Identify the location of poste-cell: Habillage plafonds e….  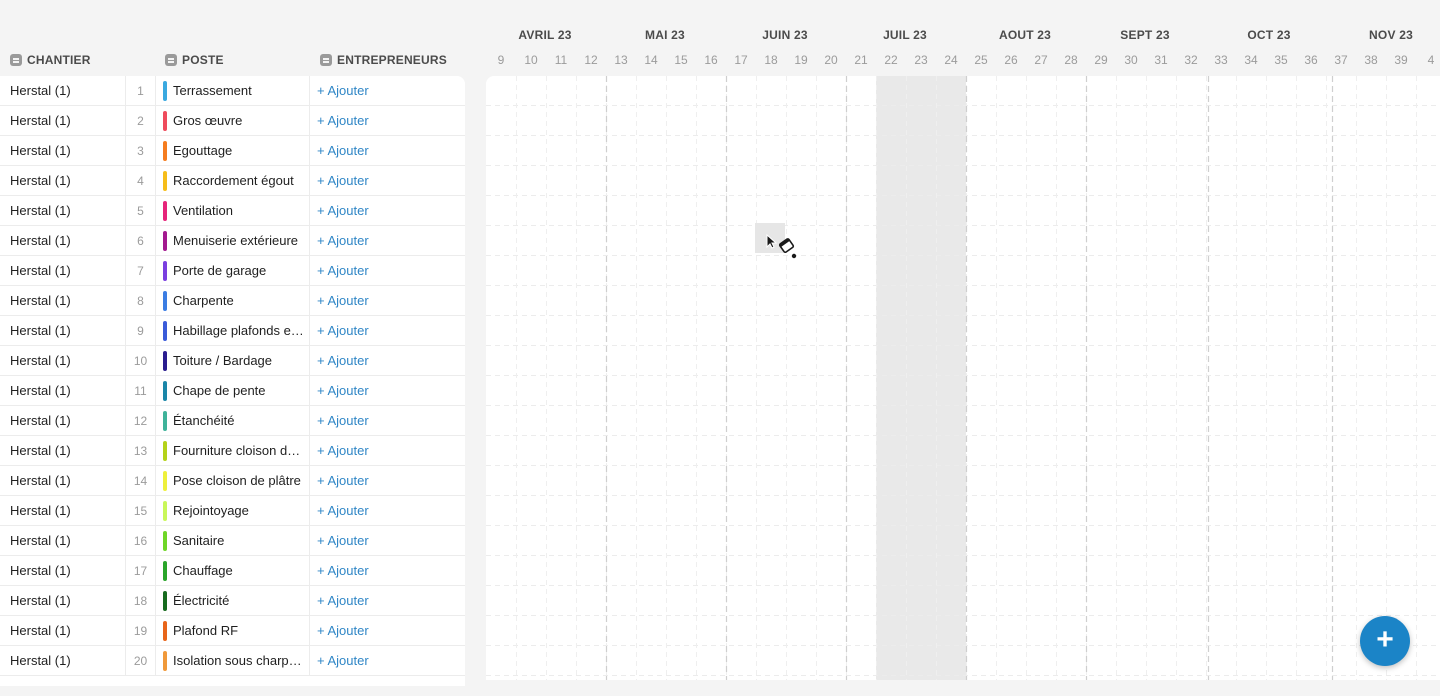
(232, 331).